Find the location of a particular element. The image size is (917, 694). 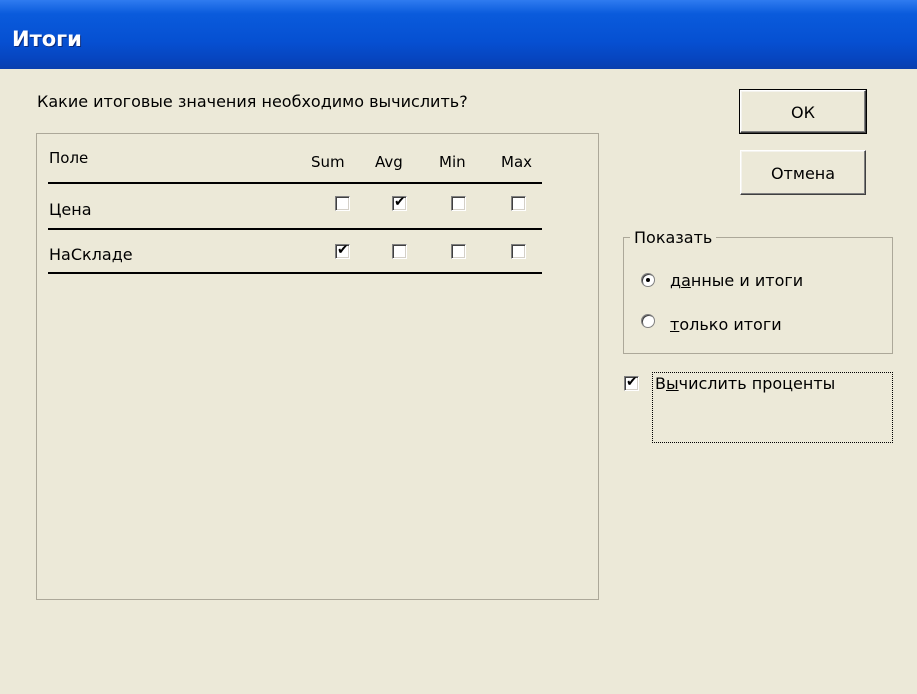

checkbox-price-avg: ✔ is located at coordinates (399, 202).